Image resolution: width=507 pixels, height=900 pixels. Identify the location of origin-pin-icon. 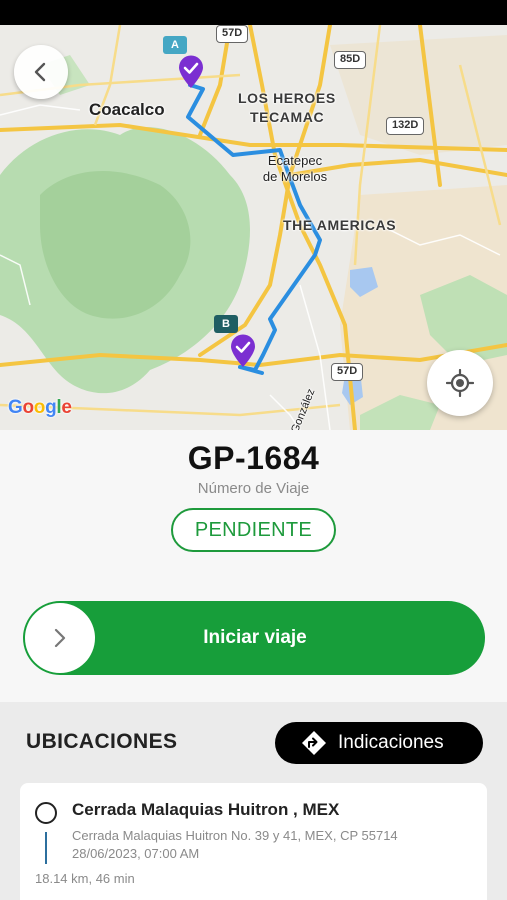
(191, 74).